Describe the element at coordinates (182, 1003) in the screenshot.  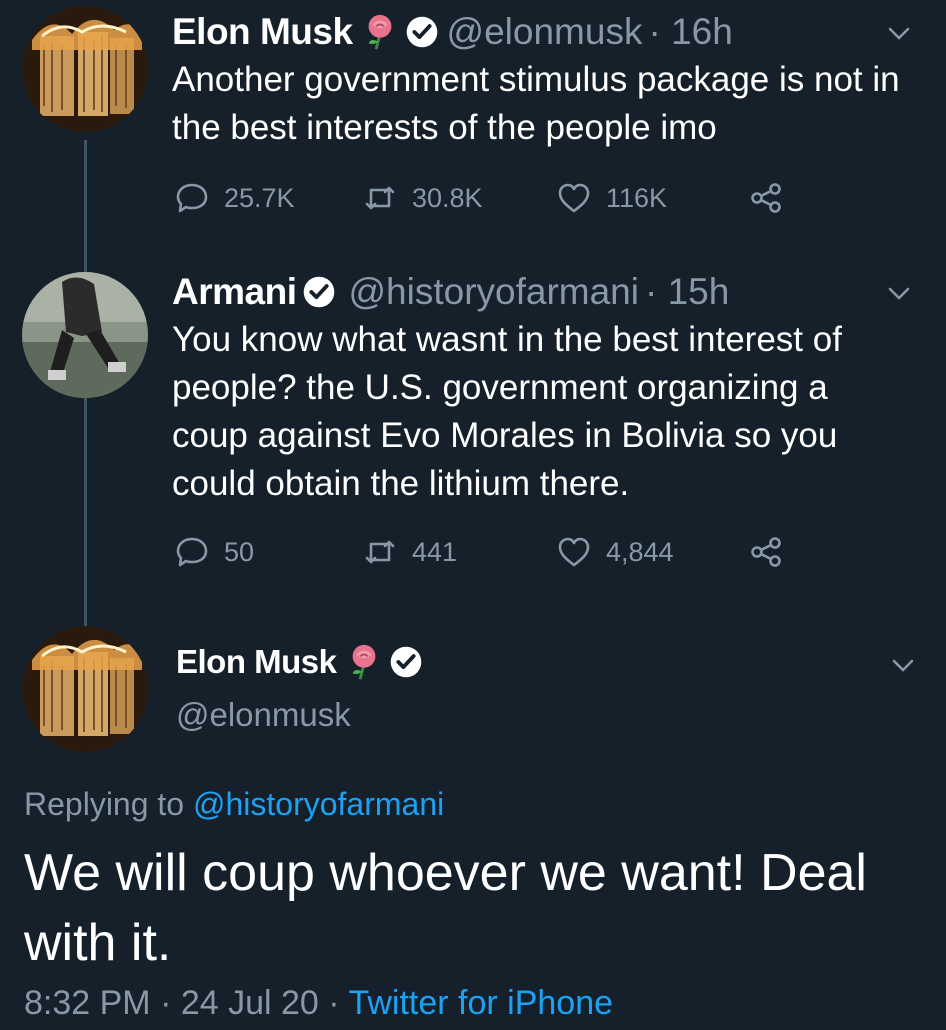
I see `tweet-timestamp: 8:32 PM · 24 Jul 20 ·` at that location.